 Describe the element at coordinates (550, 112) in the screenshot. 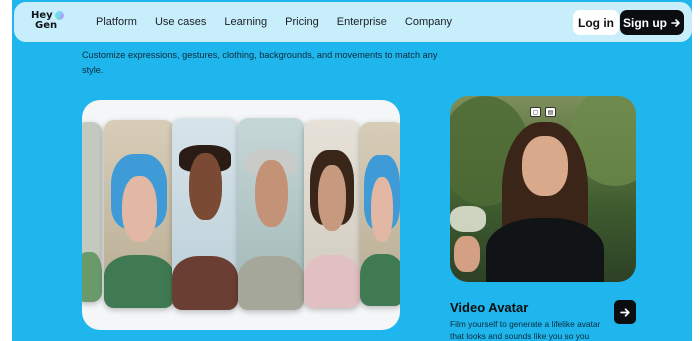

I see `caption-icon: ▤` at that location.